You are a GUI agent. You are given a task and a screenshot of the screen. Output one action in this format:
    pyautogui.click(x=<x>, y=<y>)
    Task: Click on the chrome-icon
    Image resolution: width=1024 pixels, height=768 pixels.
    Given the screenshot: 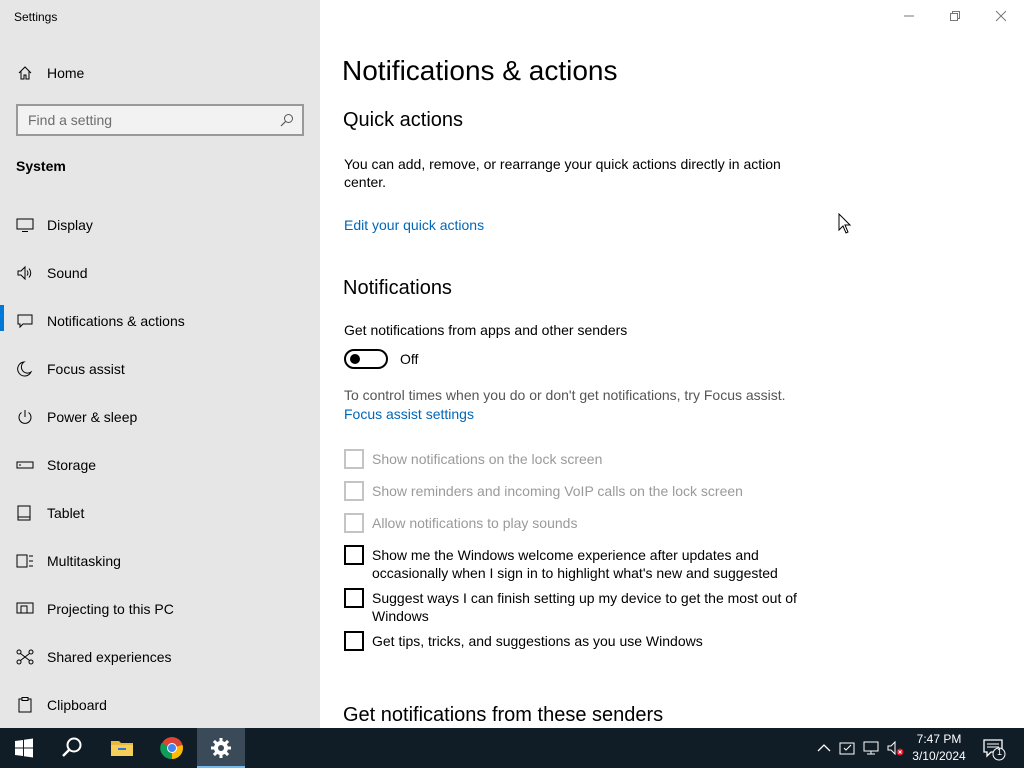 What is the action you would take?
    pyautogui.click(x=171, y=748)
    